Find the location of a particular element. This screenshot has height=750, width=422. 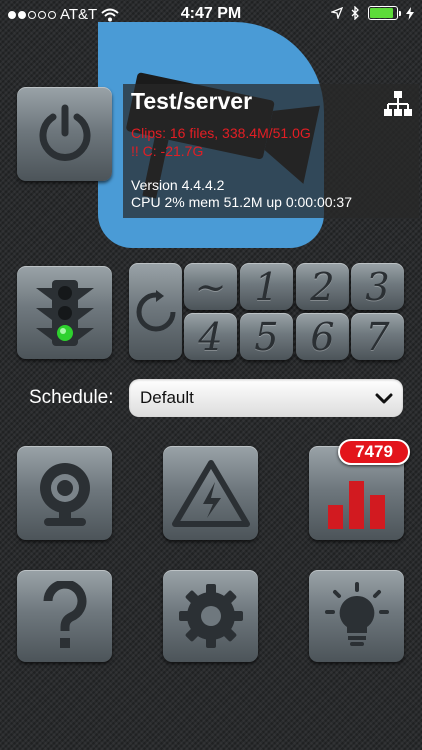

profile-key-5: 5 is located at coordinates (266, 336).